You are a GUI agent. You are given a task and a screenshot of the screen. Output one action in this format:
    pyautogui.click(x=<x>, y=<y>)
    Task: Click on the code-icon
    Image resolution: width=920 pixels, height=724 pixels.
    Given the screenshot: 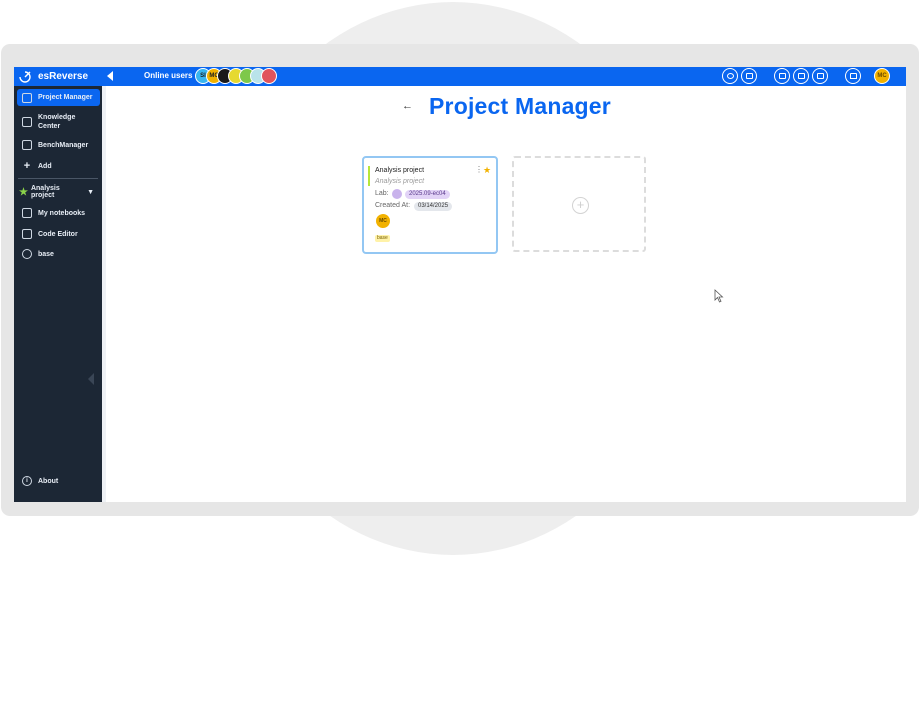 What is the action you would take?
    pyautogui.click(x=27, y=234)
    